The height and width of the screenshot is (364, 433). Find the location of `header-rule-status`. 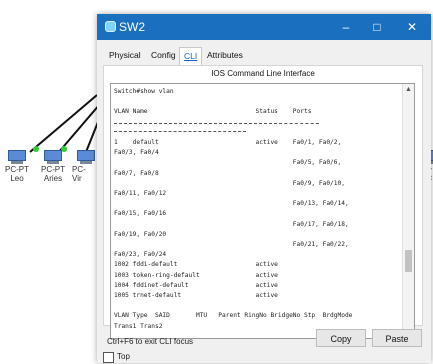

header-rule-status is located at coordinates (299, 123).